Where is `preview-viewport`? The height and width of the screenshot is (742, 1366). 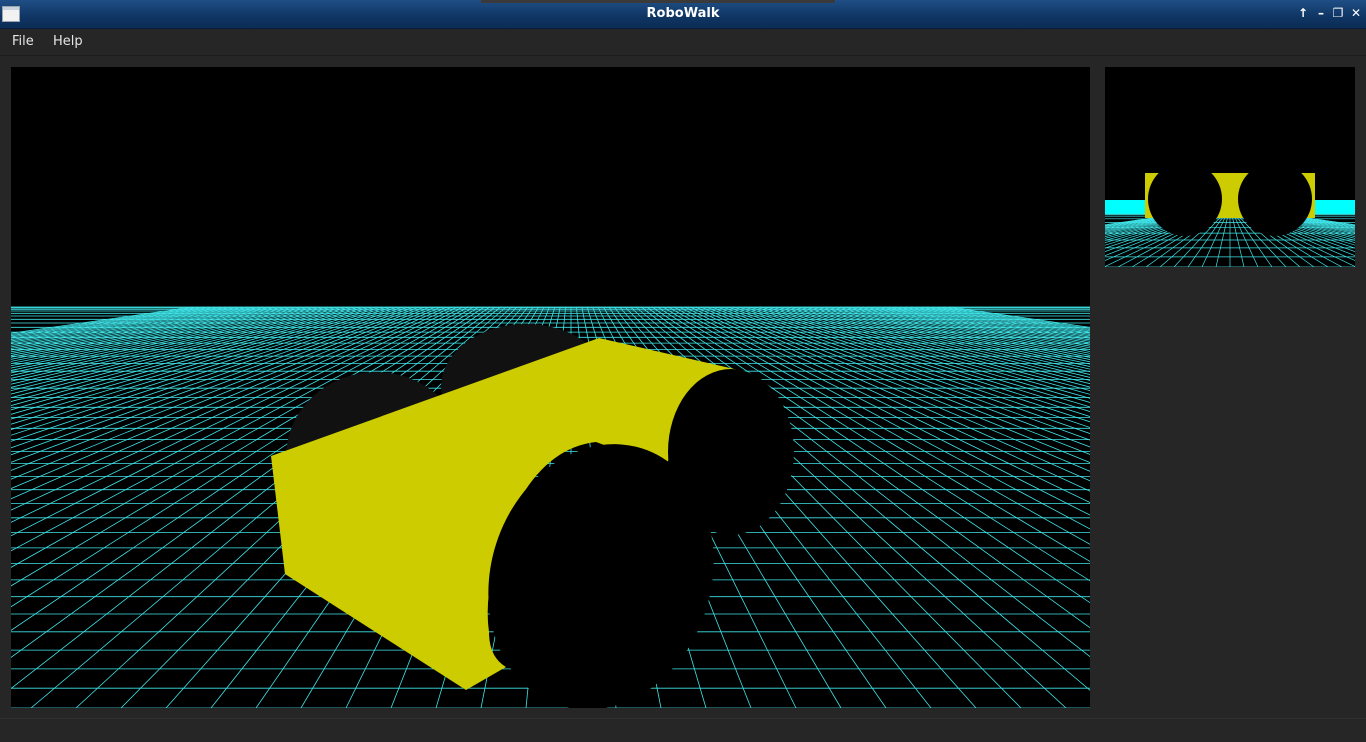 preview-viewport is located at coordinates (1230, 167).